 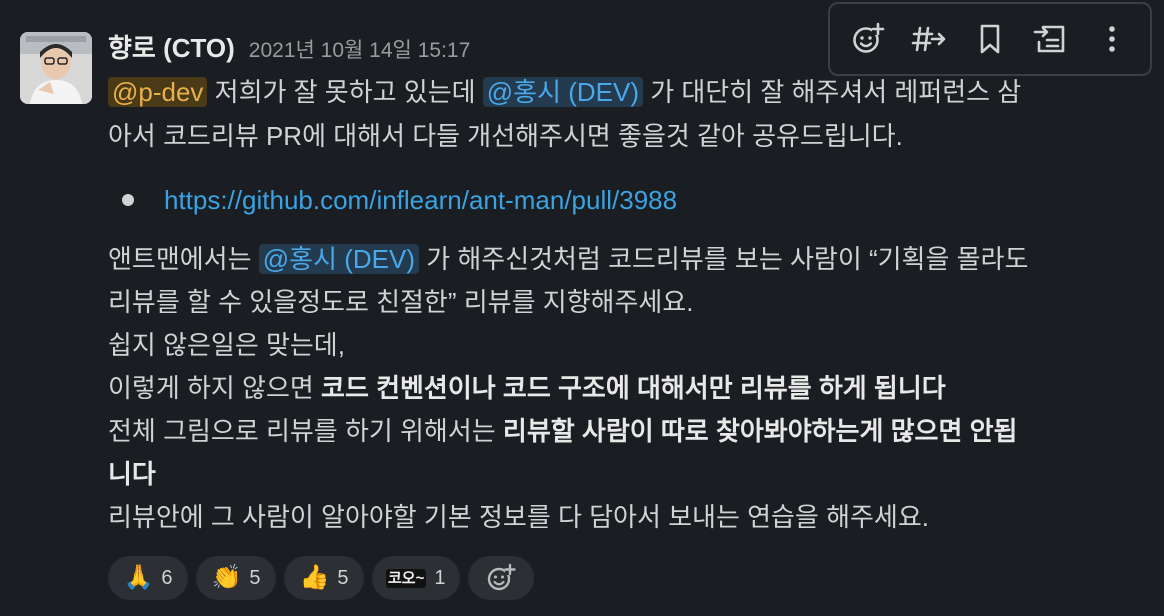 What do you see at coordinates (359, 49) in the screenshot?
I see `timestamp: 2021년 10월 14일 15:17` at bounding box center [359, 49].